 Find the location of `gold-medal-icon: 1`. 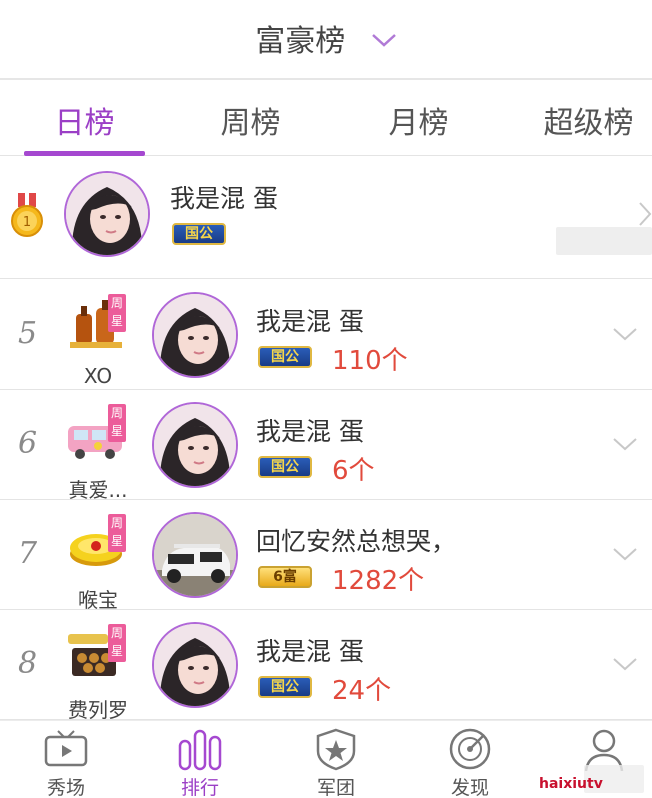

gold-medal-icon: 1 is located at coordinates (27, 216).